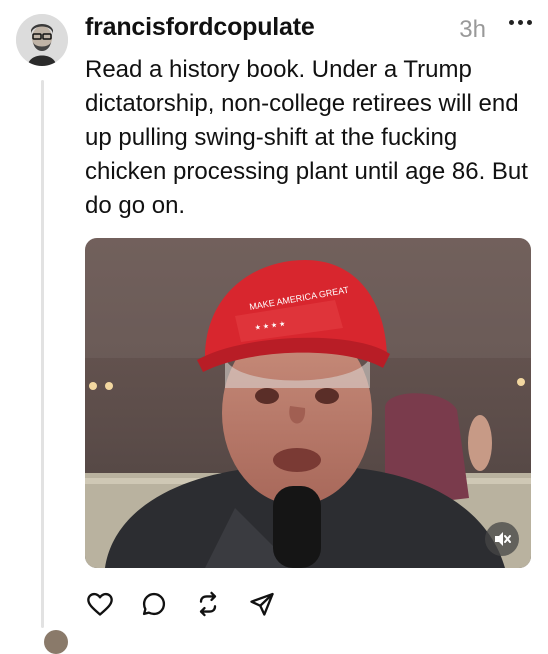 The width and height of the screenshot is (548, 654). Describe the element at coordinates (472, 29) in the screenshot. I see `post-timestamp: 3h` at that location.